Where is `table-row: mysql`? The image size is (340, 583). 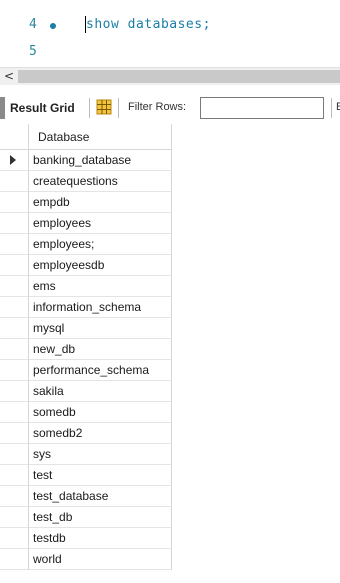 table-row: mysql is located at coordinates (86, 328).